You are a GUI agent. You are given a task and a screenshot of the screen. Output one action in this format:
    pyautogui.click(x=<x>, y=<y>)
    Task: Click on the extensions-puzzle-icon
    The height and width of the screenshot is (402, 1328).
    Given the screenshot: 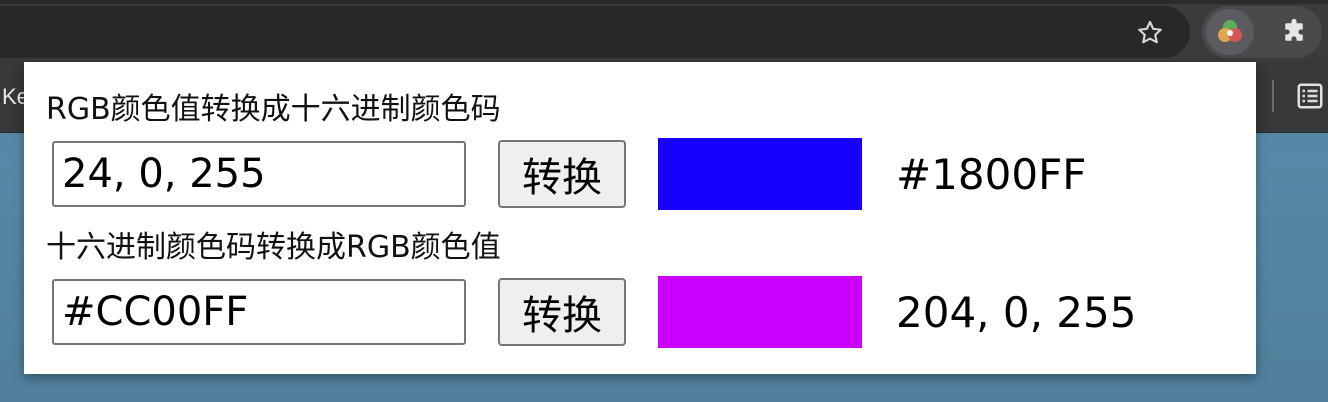 What is the action you would take?
    pyautogui.click(x=1294, y=32)
    